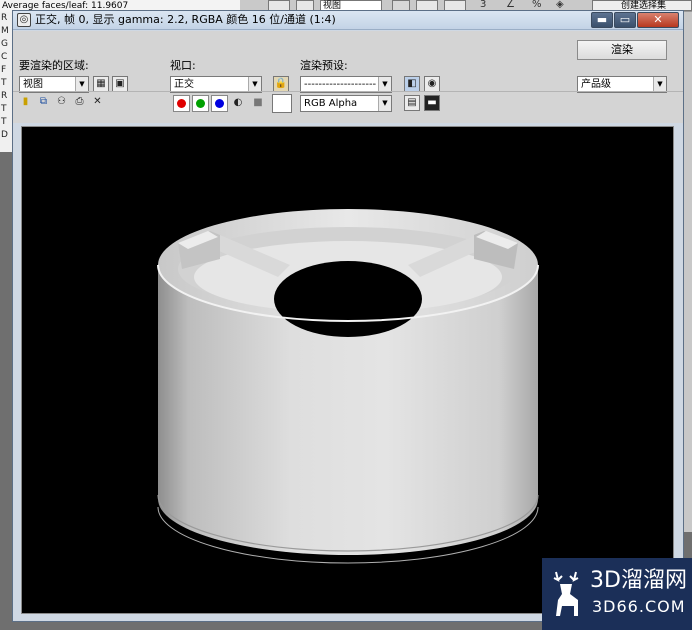  Describe the element at coordinates (412, 103) in the screenshot. I see `toggle-ui-overlay-icon: ▤` at that location.